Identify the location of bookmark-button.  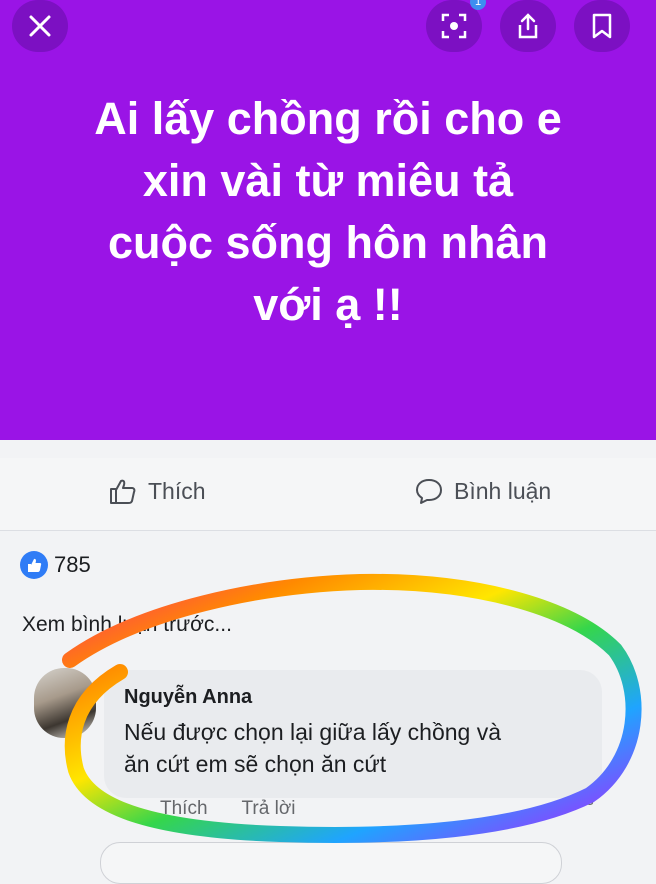
(602, 26).